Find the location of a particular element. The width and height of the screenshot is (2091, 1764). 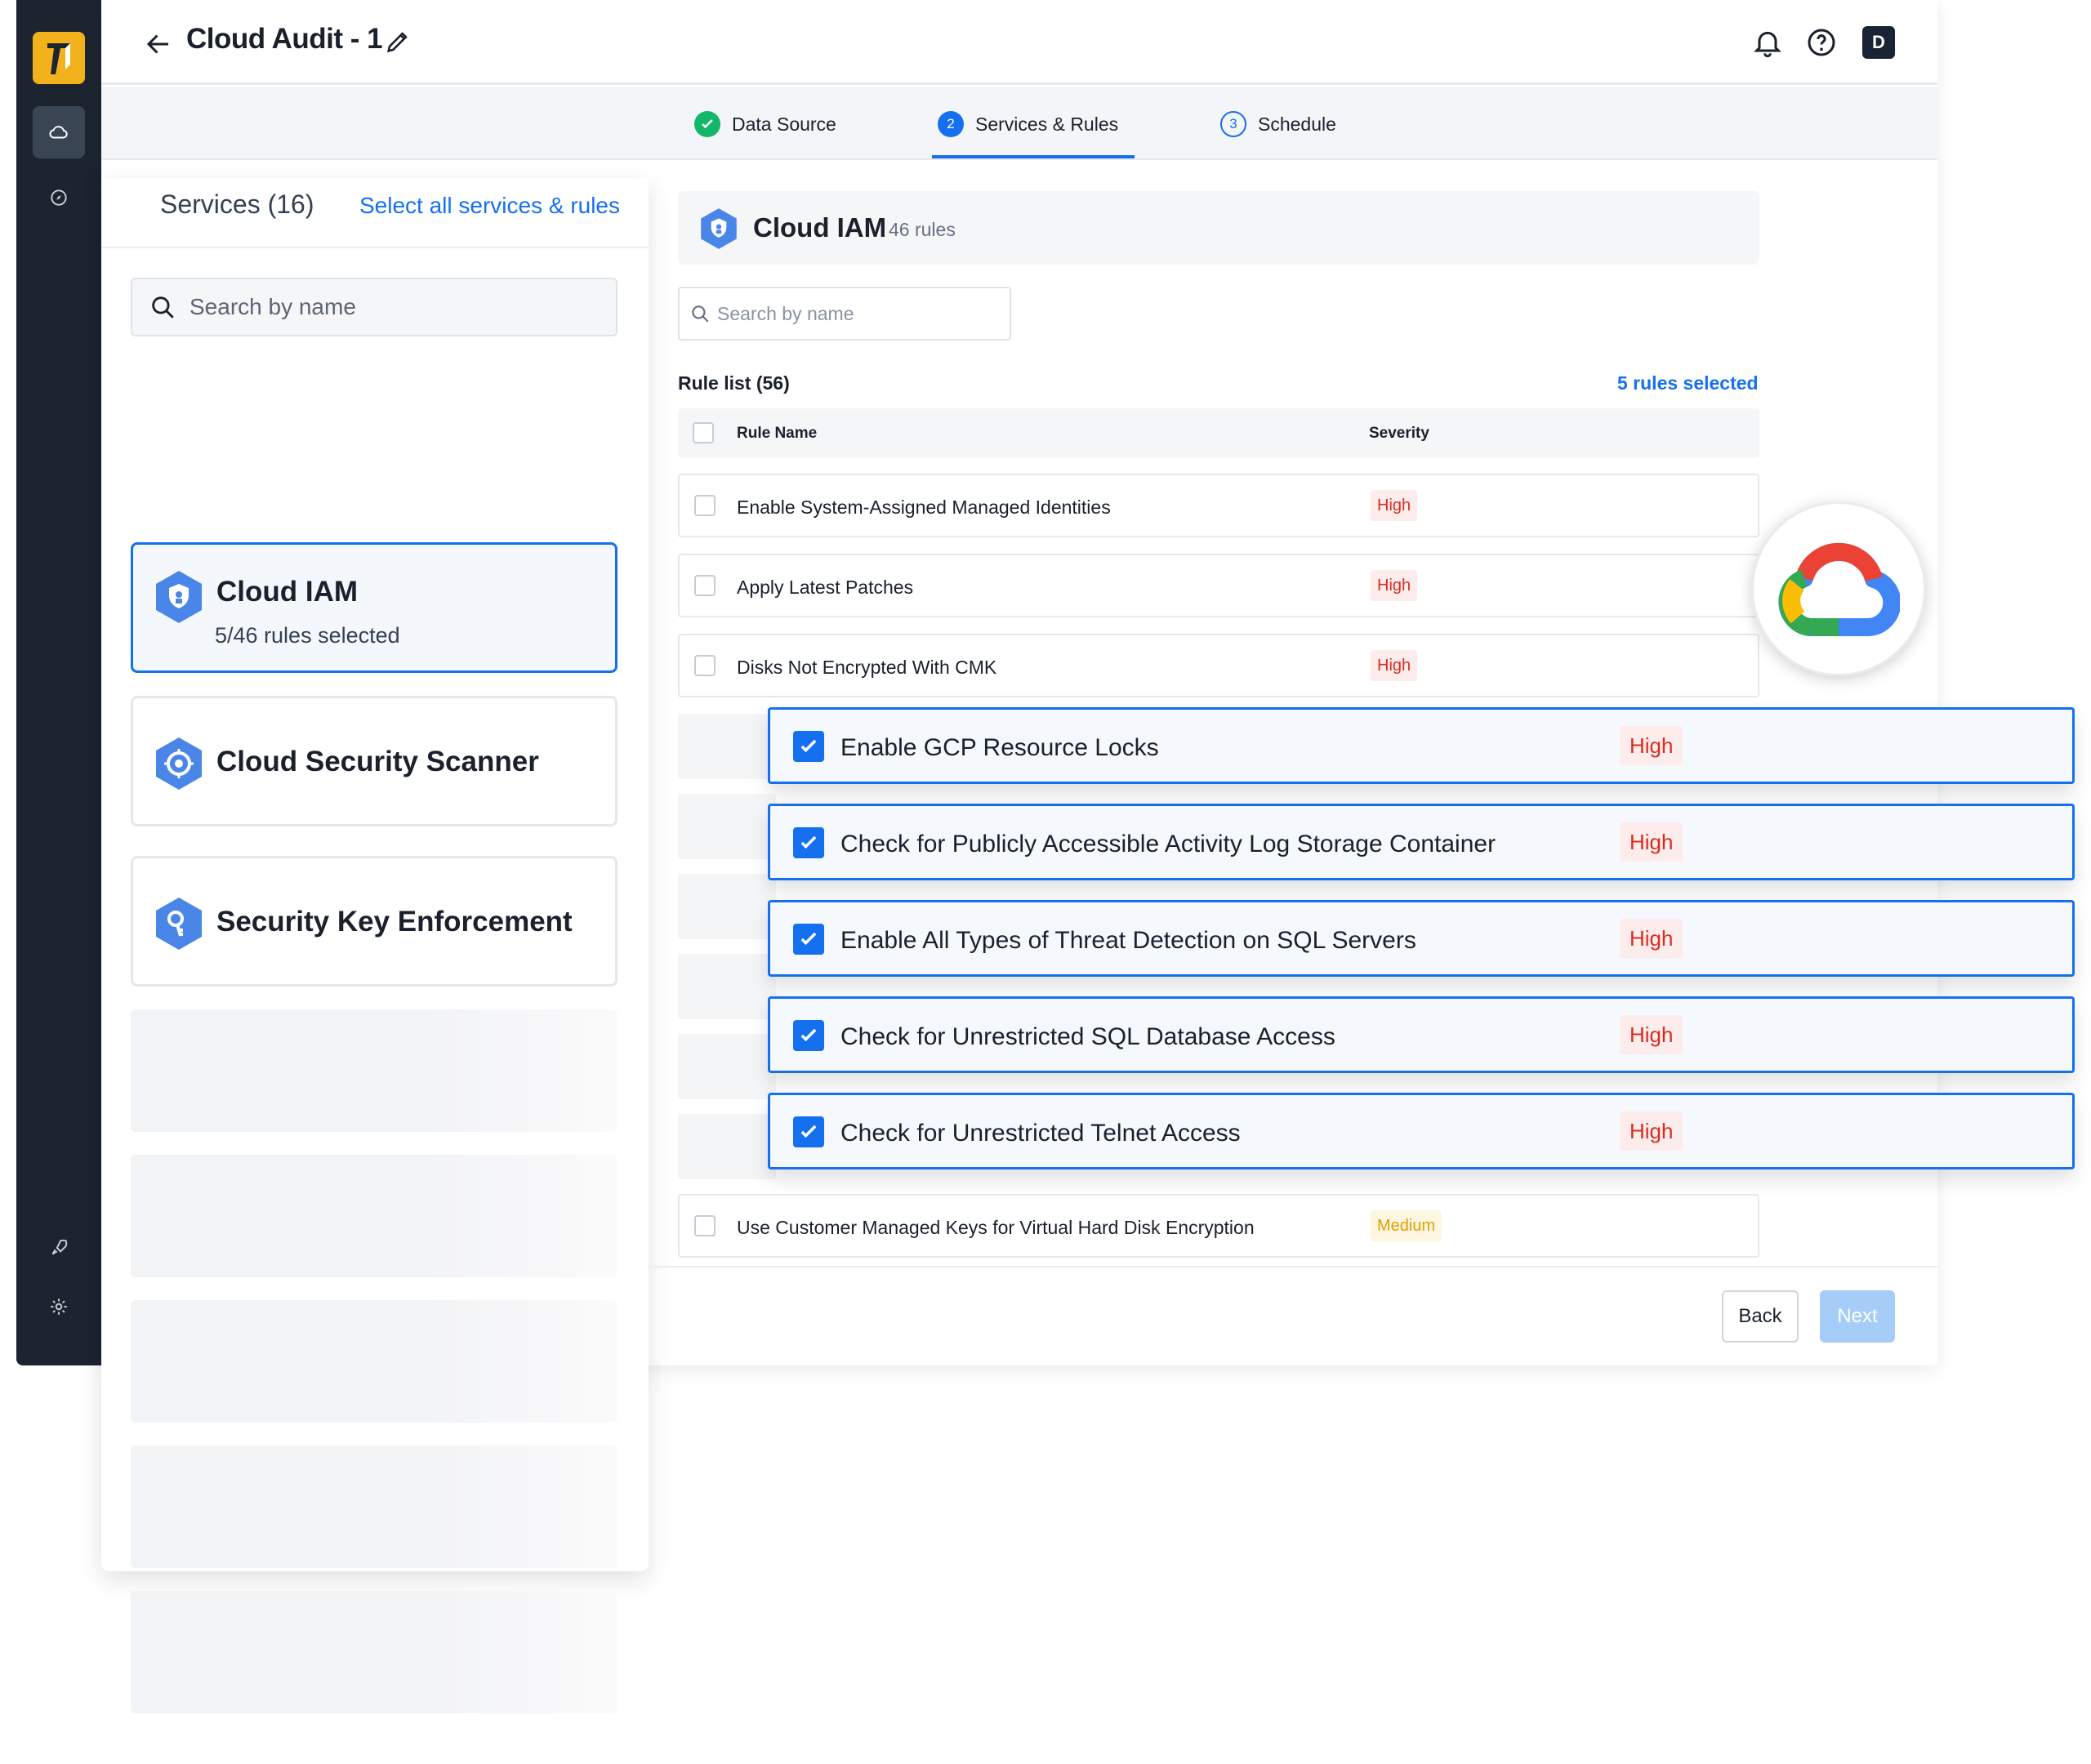

tab-services-rules: 2 Services & Rules is located at coordinates (1028, 124).